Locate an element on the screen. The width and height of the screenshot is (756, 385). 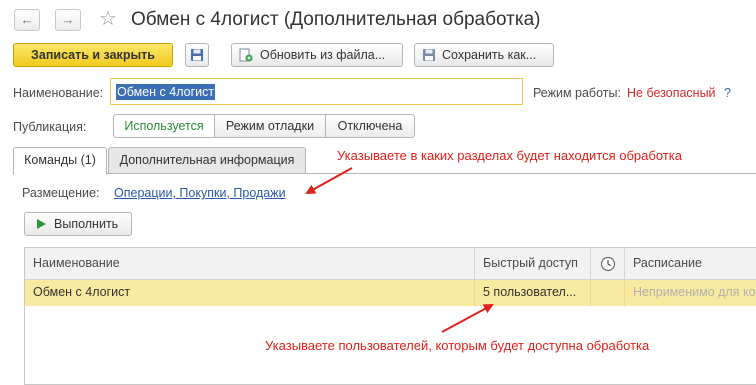
arrow-to-placement is located at coordinates (329, 180).